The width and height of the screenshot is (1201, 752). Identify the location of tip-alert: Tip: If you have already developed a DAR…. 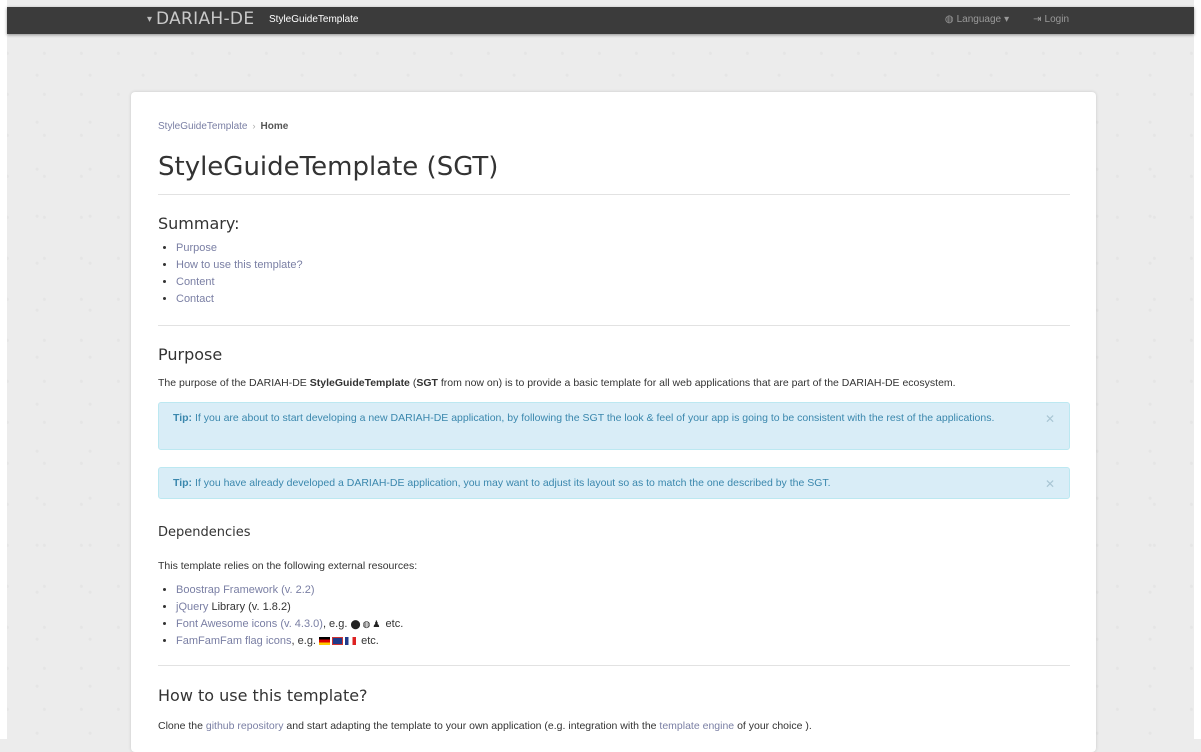
(614, 483).